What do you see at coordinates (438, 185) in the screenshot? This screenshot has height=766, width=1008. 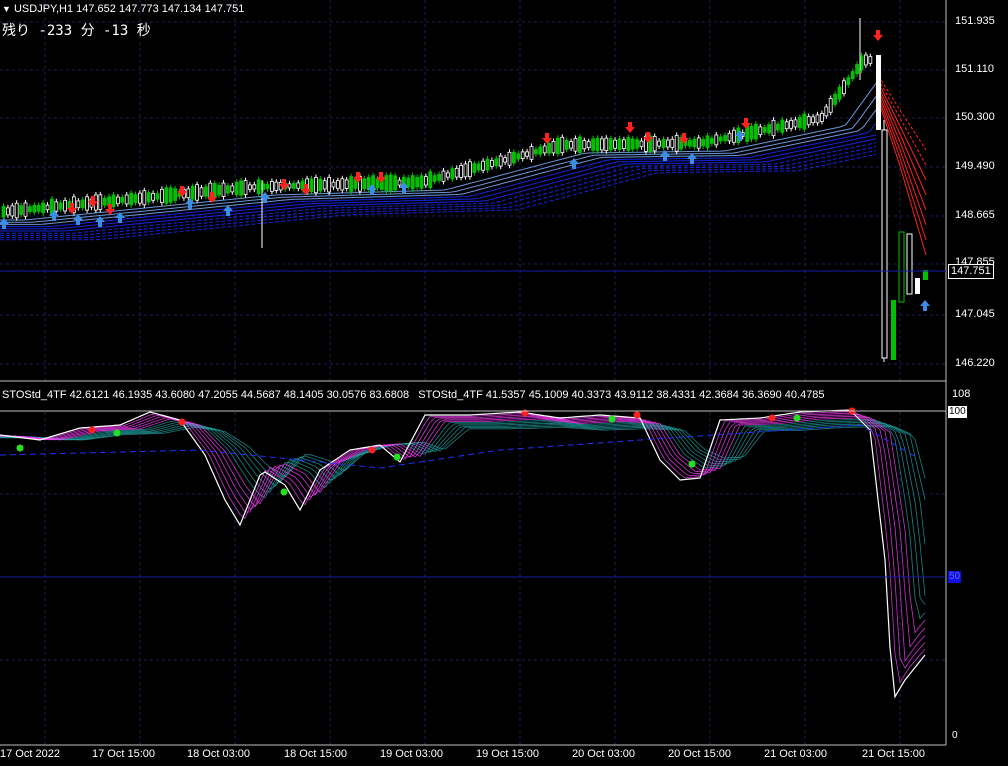 I see `ma-ribbon-line` at bounding box center [438, 185].